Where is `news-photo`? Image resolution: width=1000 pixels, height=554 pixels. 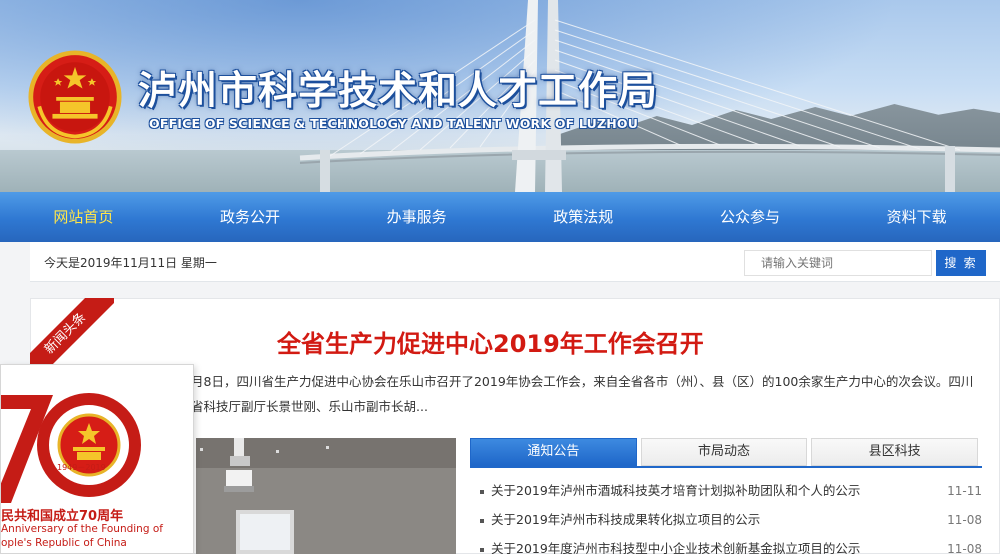 news-photo is located at coordinates (326, 496).